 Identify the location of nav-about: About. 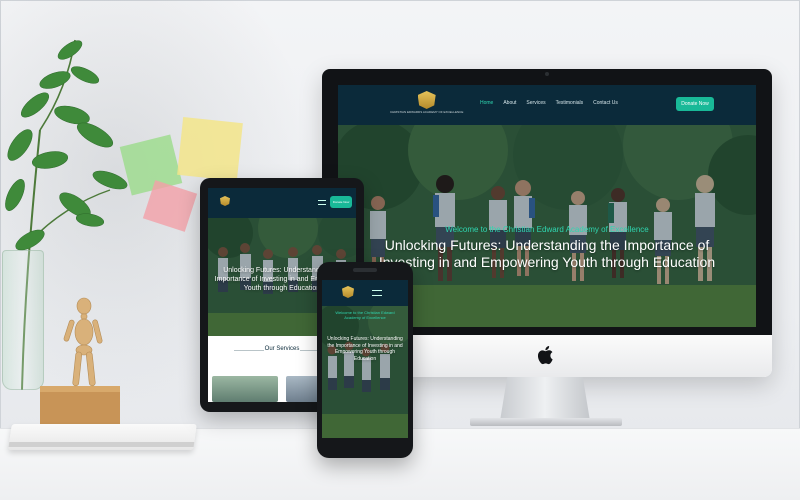
(509, 103).